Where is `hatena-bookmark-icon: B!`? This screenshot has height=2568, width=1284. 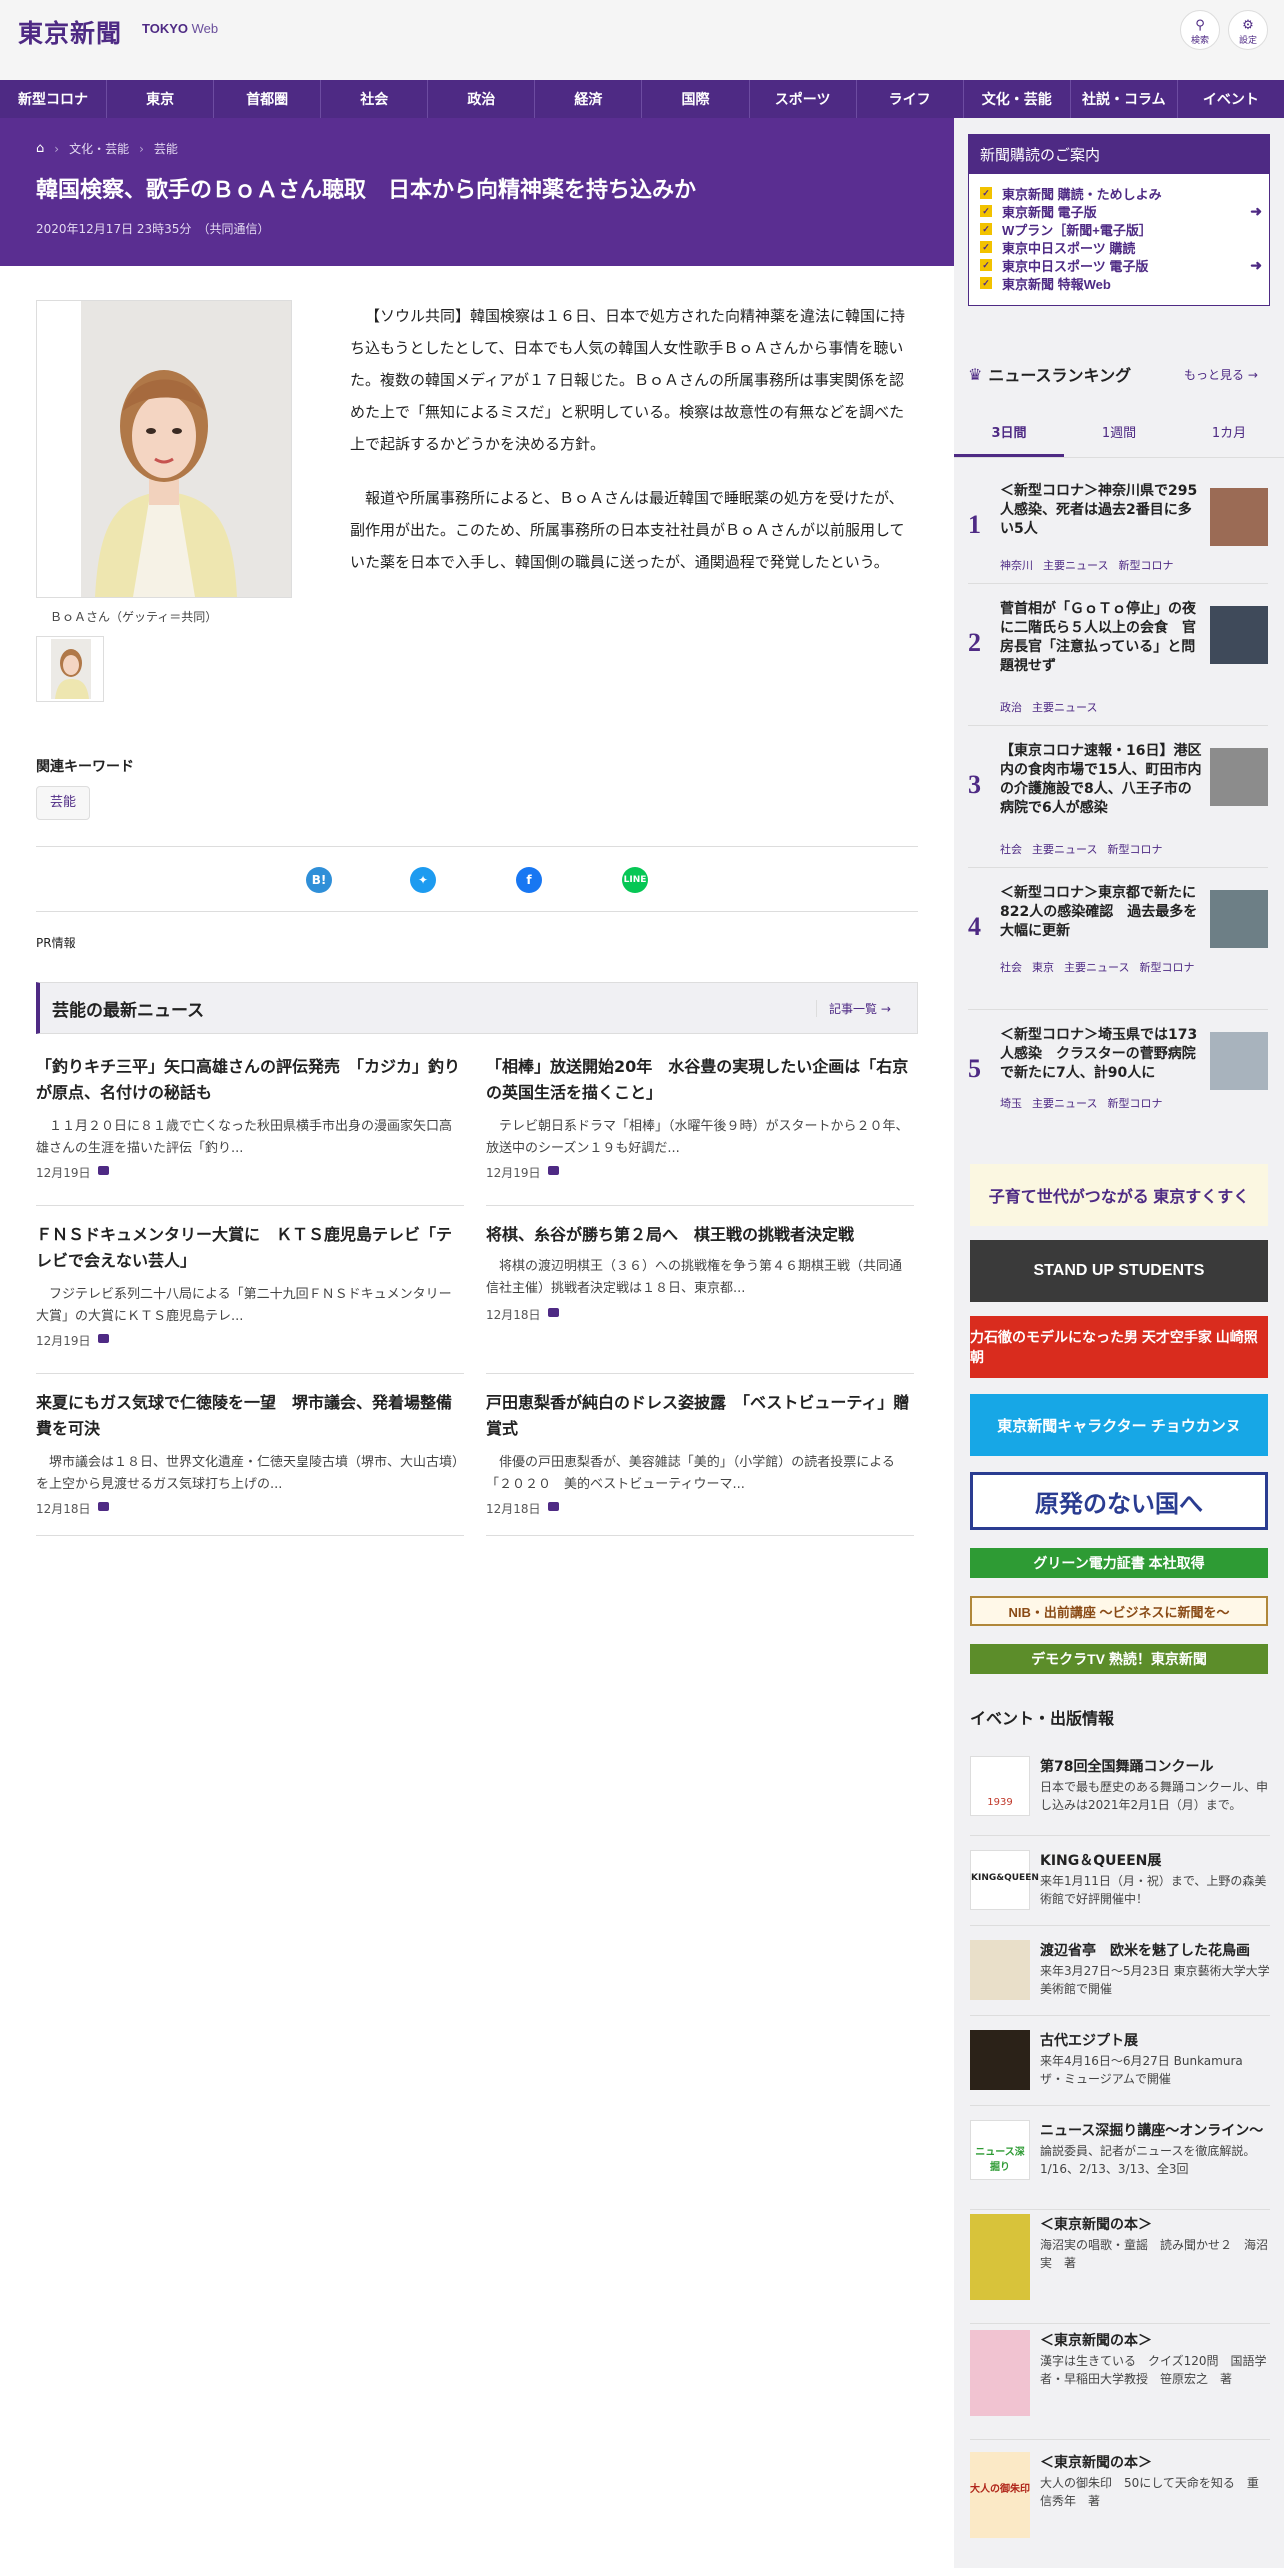 hatena-bookmark-icon: B! is located at coordinates (319, 880).